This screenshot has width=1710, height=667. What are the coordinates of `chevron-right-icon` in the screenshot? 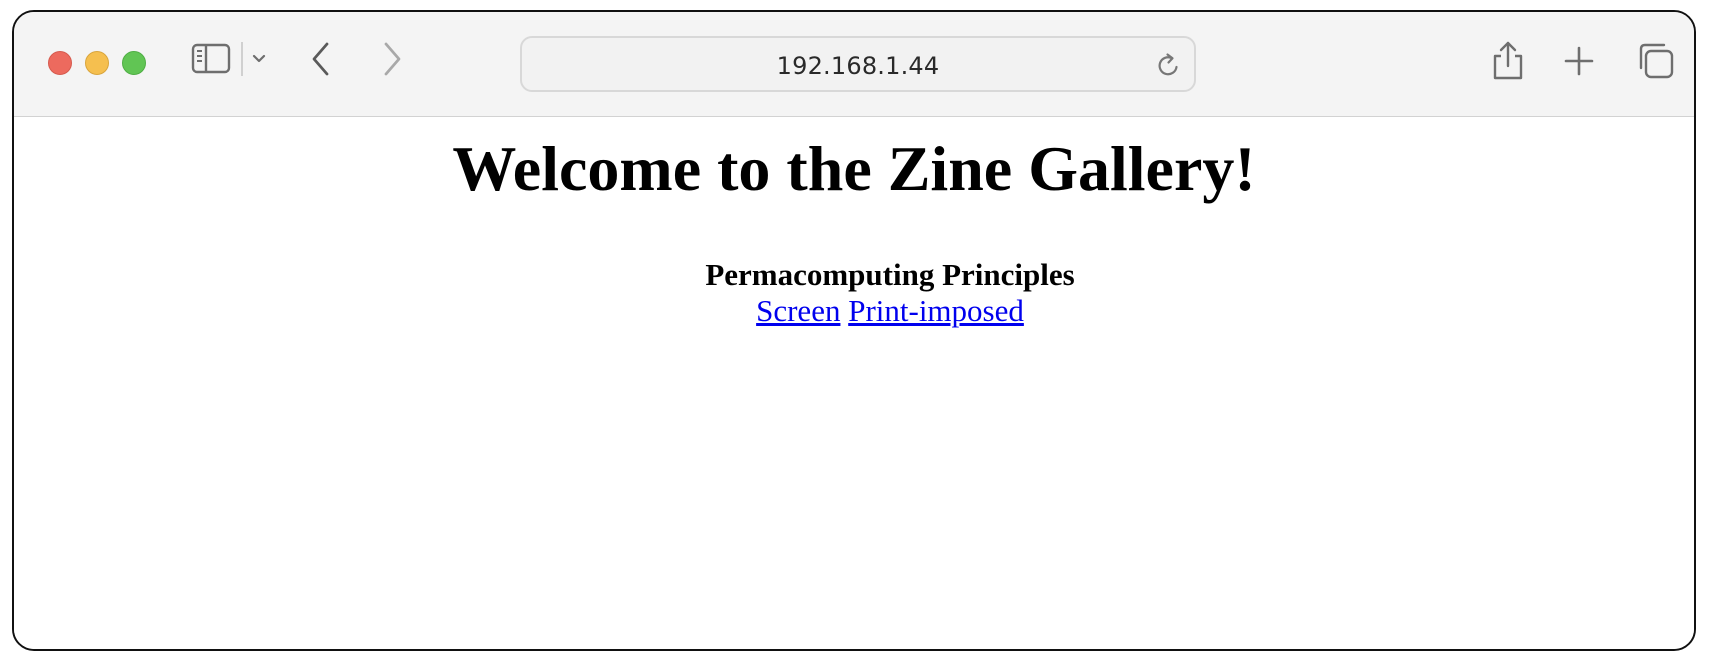 It's located at (392, 59).